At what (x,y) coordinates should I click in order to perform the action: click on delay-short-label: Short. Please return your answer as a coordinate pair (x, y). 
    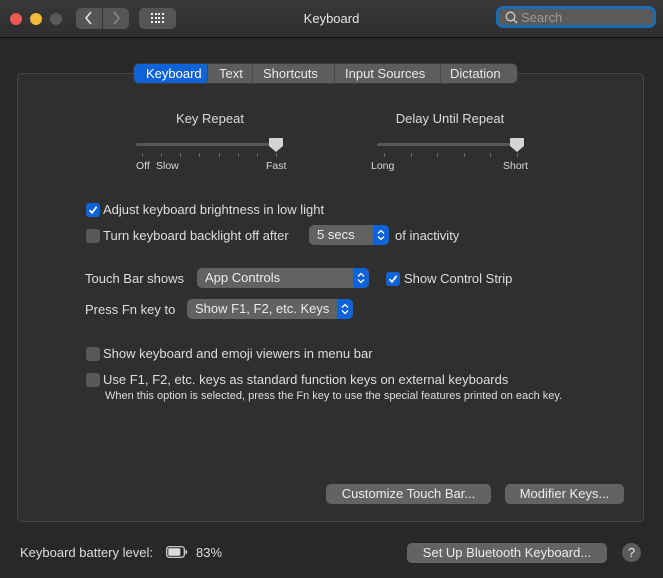
    Looking at the image, I should click on (516, 166).